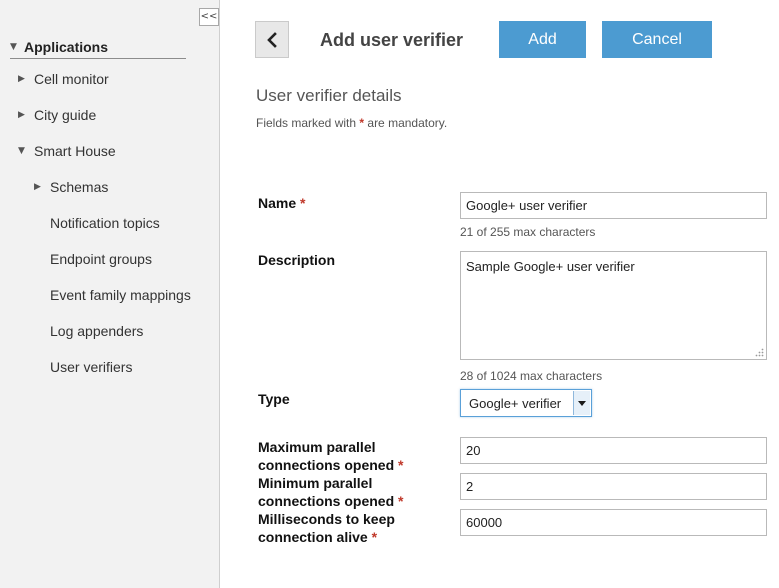 This screenshot has width=779, height=588. I want to click on sidebar-item-endpoint-groups: Endpoint groups, so click(101, 259).